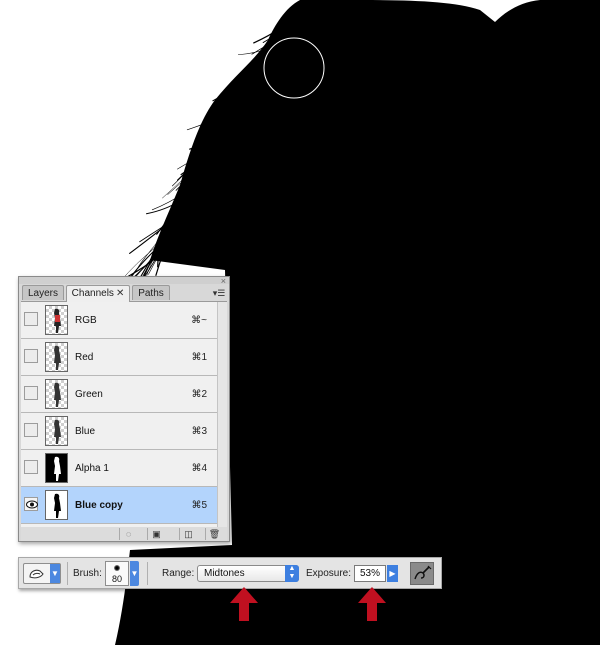 The image size is (600, 645). Describe the element at coordinates (119, 468) in the screenshot. I see `channel-row-alpha-1: Alpha 1 ⌘4` at that location.